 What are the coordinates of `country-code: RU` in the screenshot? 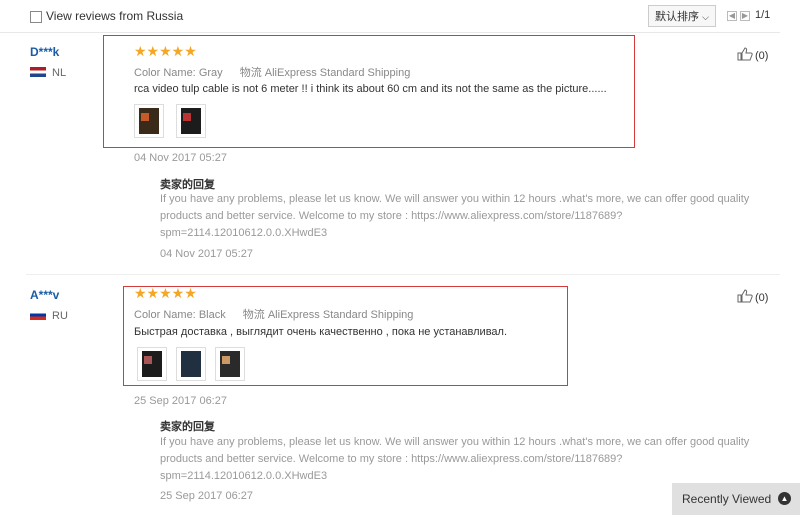 It's located at (60, 316).